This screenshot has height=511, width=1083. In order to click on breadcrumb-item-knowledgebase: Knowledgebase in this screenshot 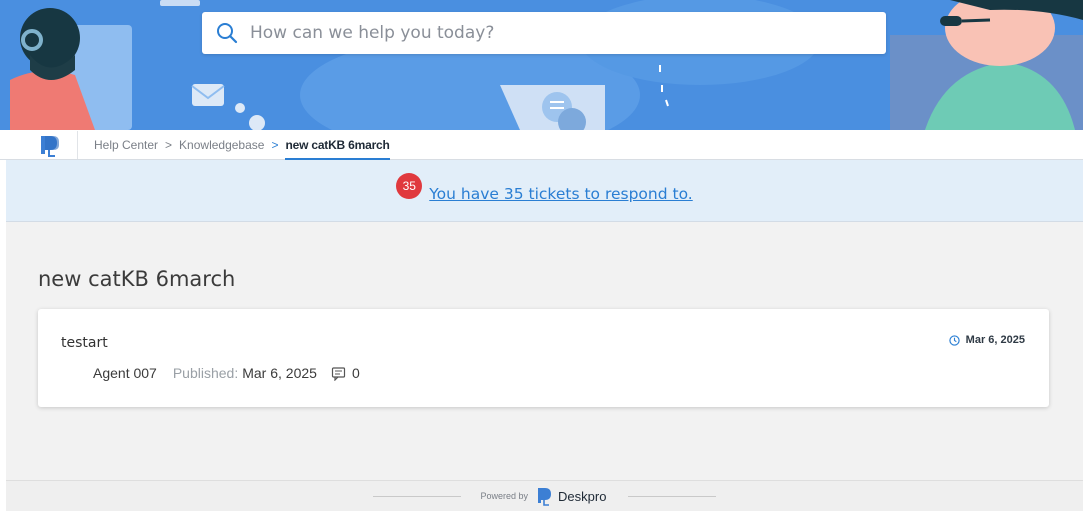, I will do `click(221, 145)`.